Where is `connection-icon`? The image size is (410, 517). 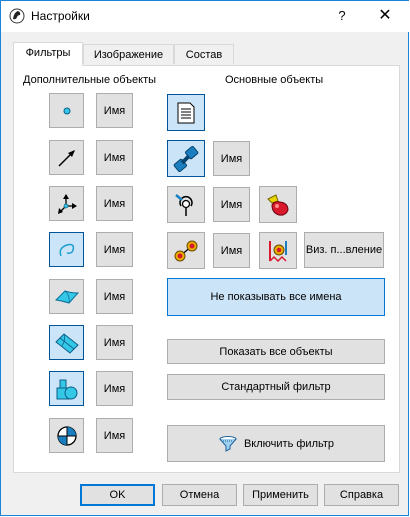
connection-icon is located at coordinates (186, 251).